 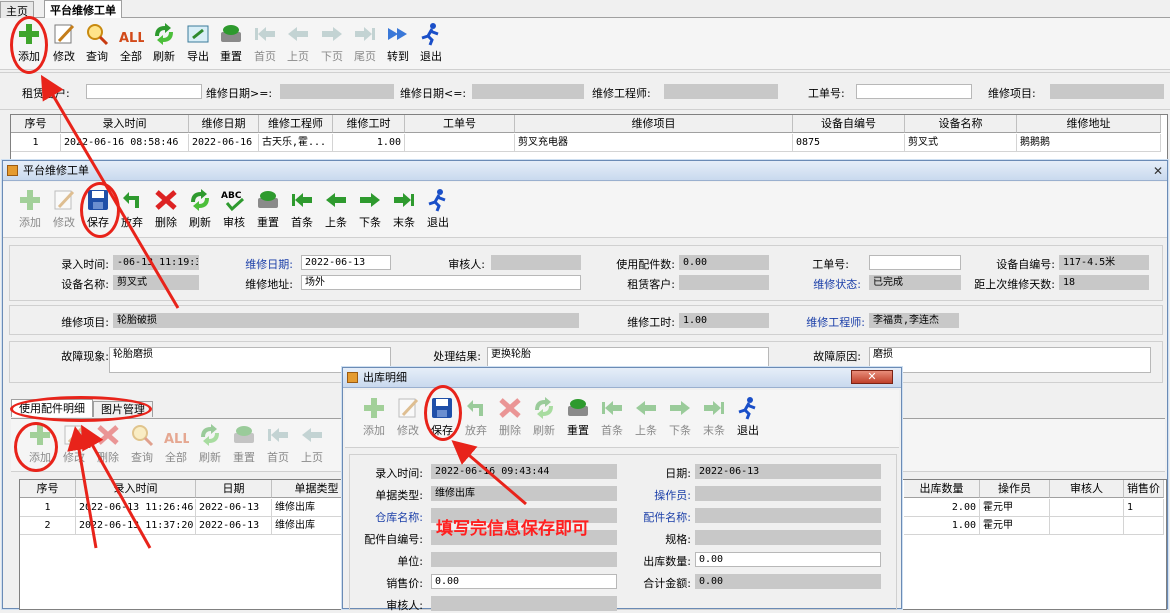 I want to click on price-field: 0.00, so click(x=524, y=581).